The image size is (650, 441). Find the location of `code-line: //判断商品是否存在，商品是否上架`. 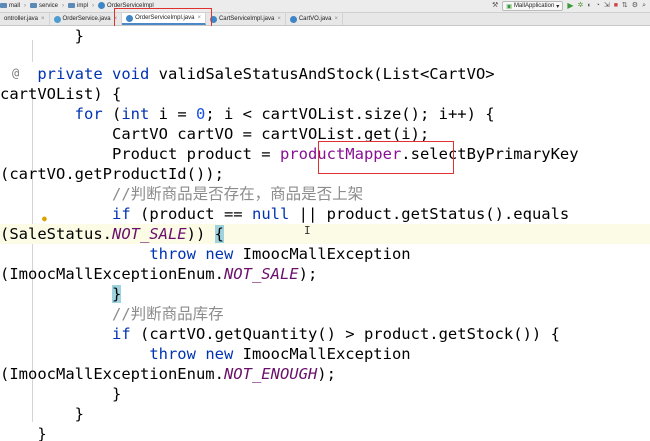

code-line: //判断商品是否存在，商品是否上架 is located at coordinates (325, 194).